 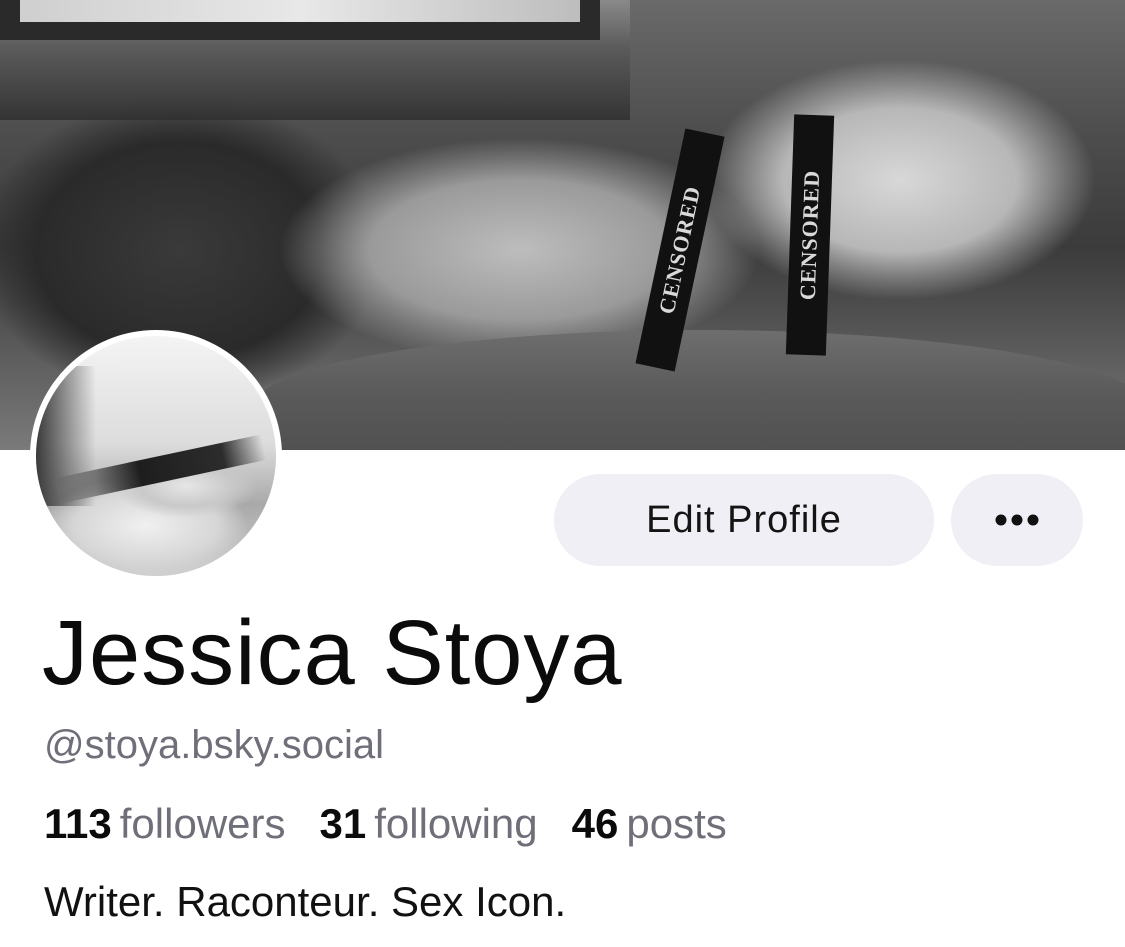 I want to click on banner-bedsheet, so click(x=687, y=390).